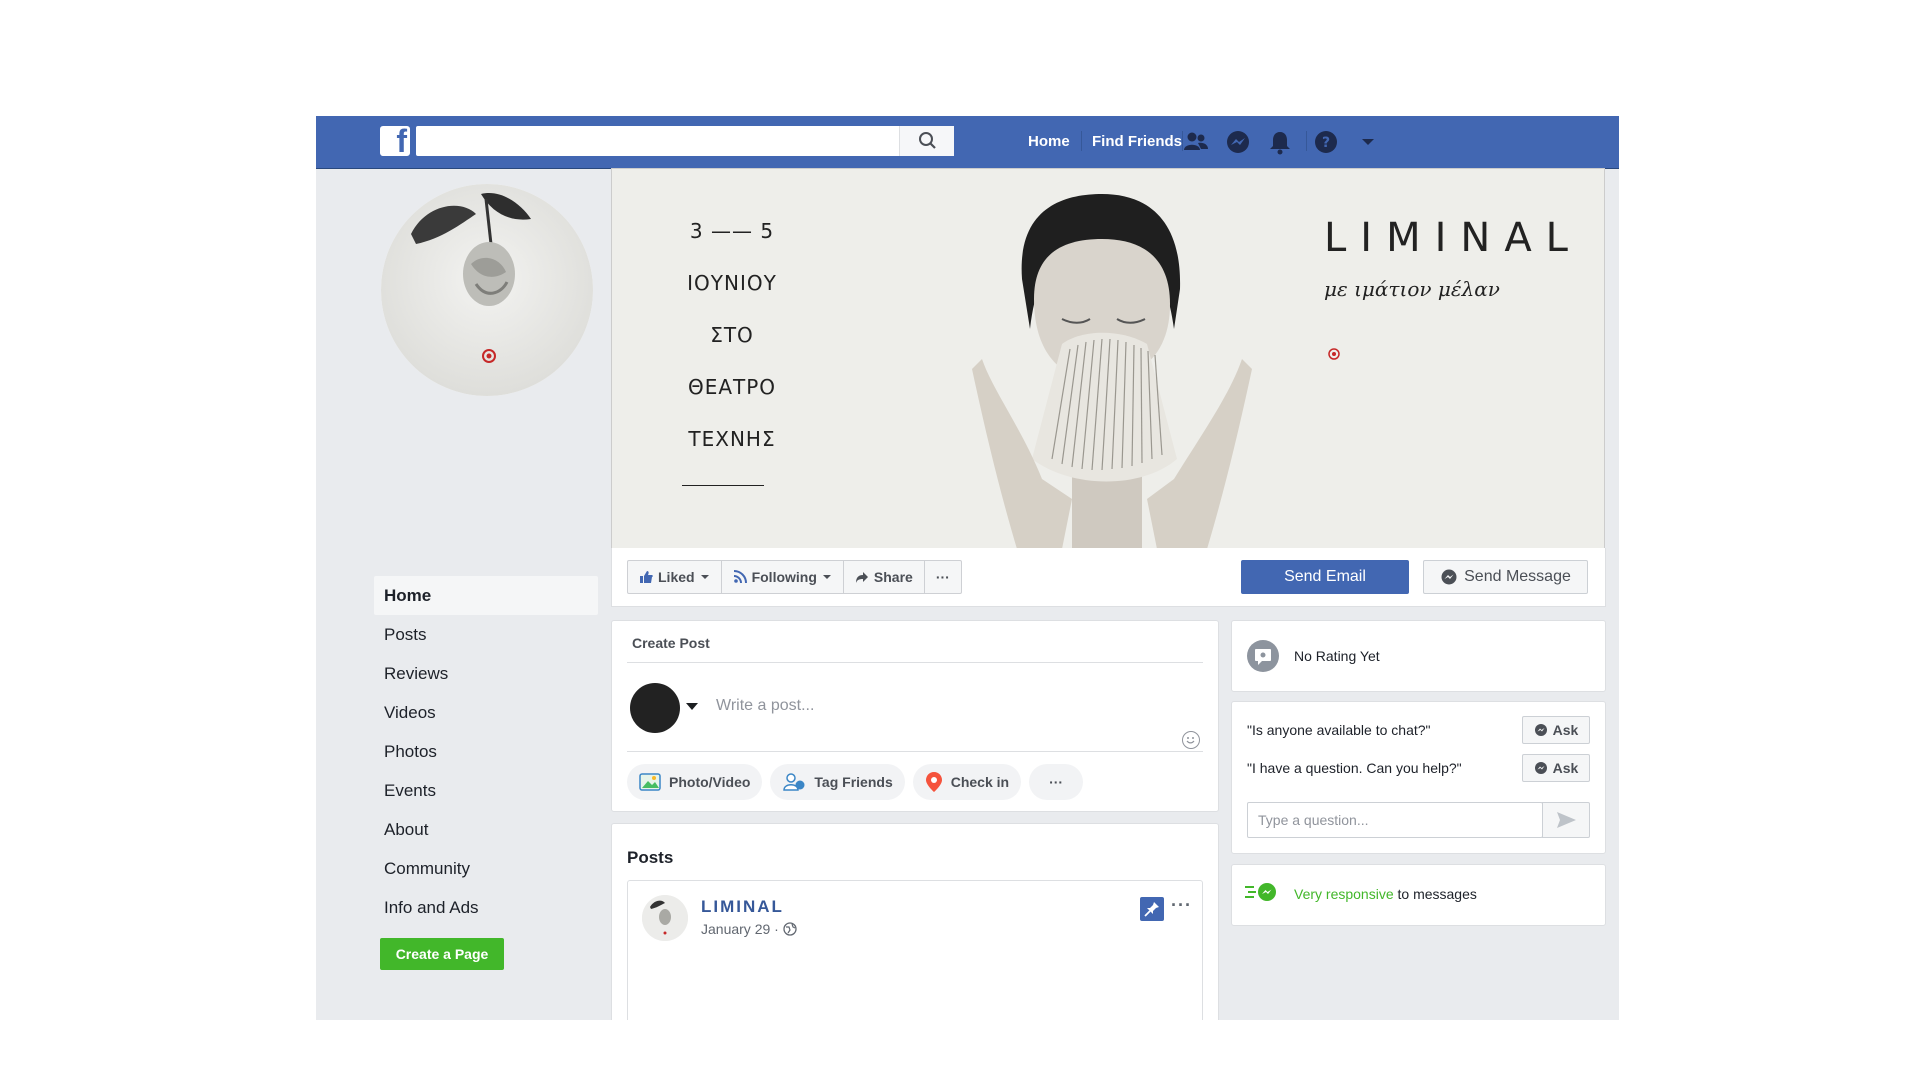 This screenshot has width=1920, height=1080. Describe the element at coordinates (395, 141) in the screenshot. I see `facebook-logo: f` at that location.